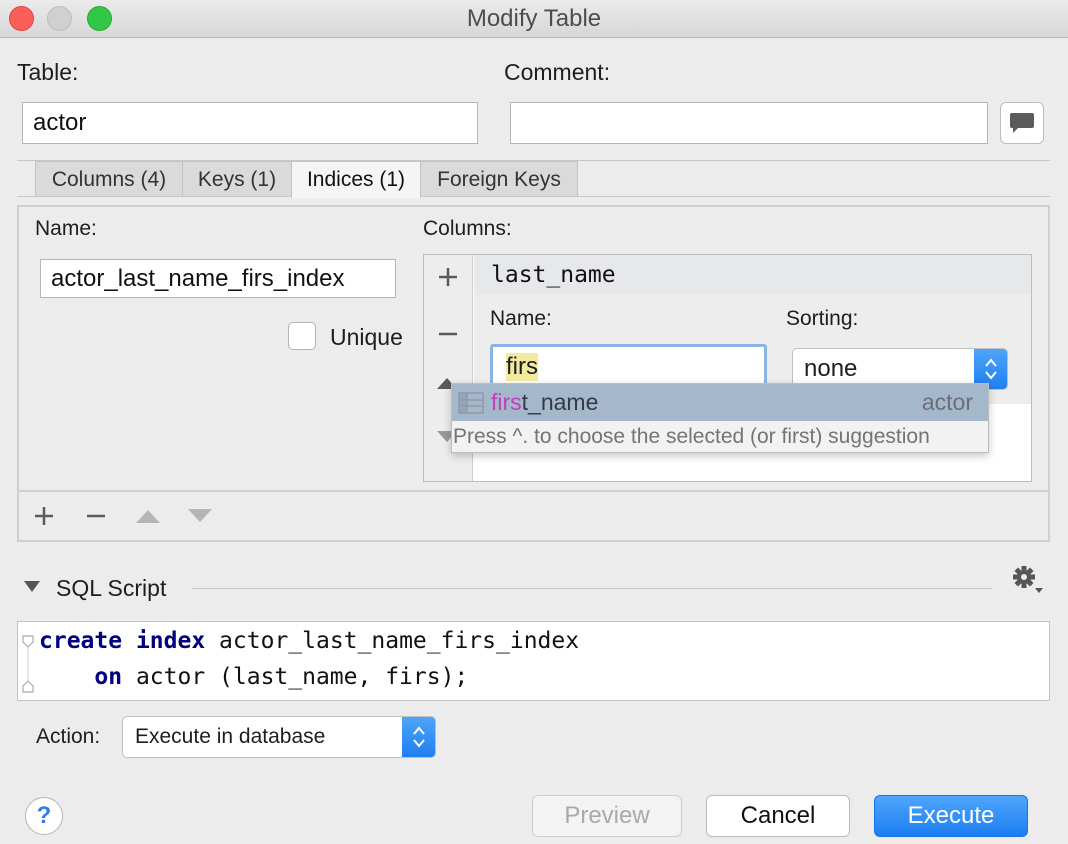 This screenshot has height=844, width=1068. What do you see at coordinates (448, 336) in the screenshot?
I see `remove-column-icon` at bounding box center [448, 336].